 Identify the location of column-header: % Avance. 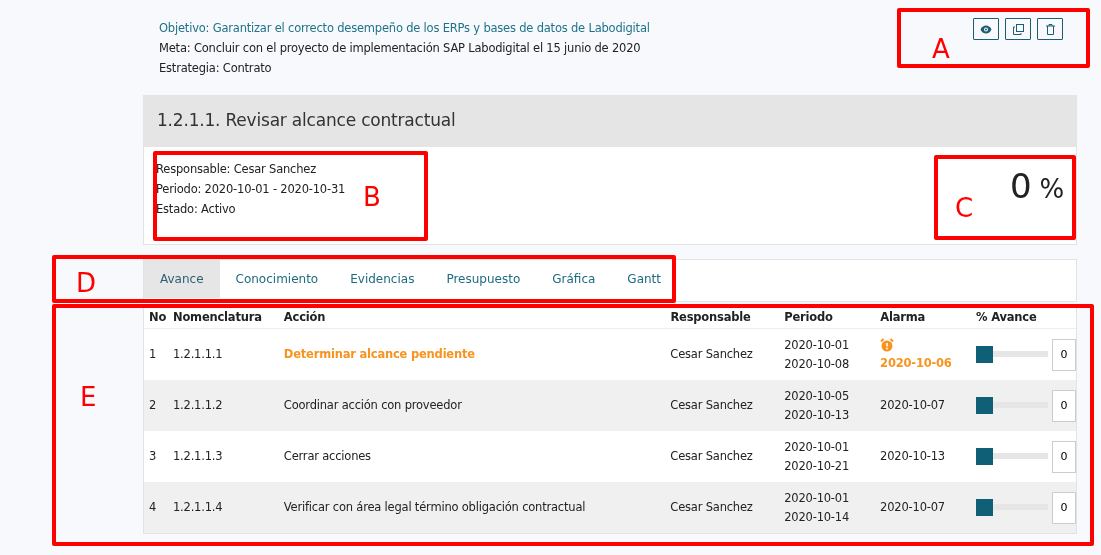
(1007, 318).